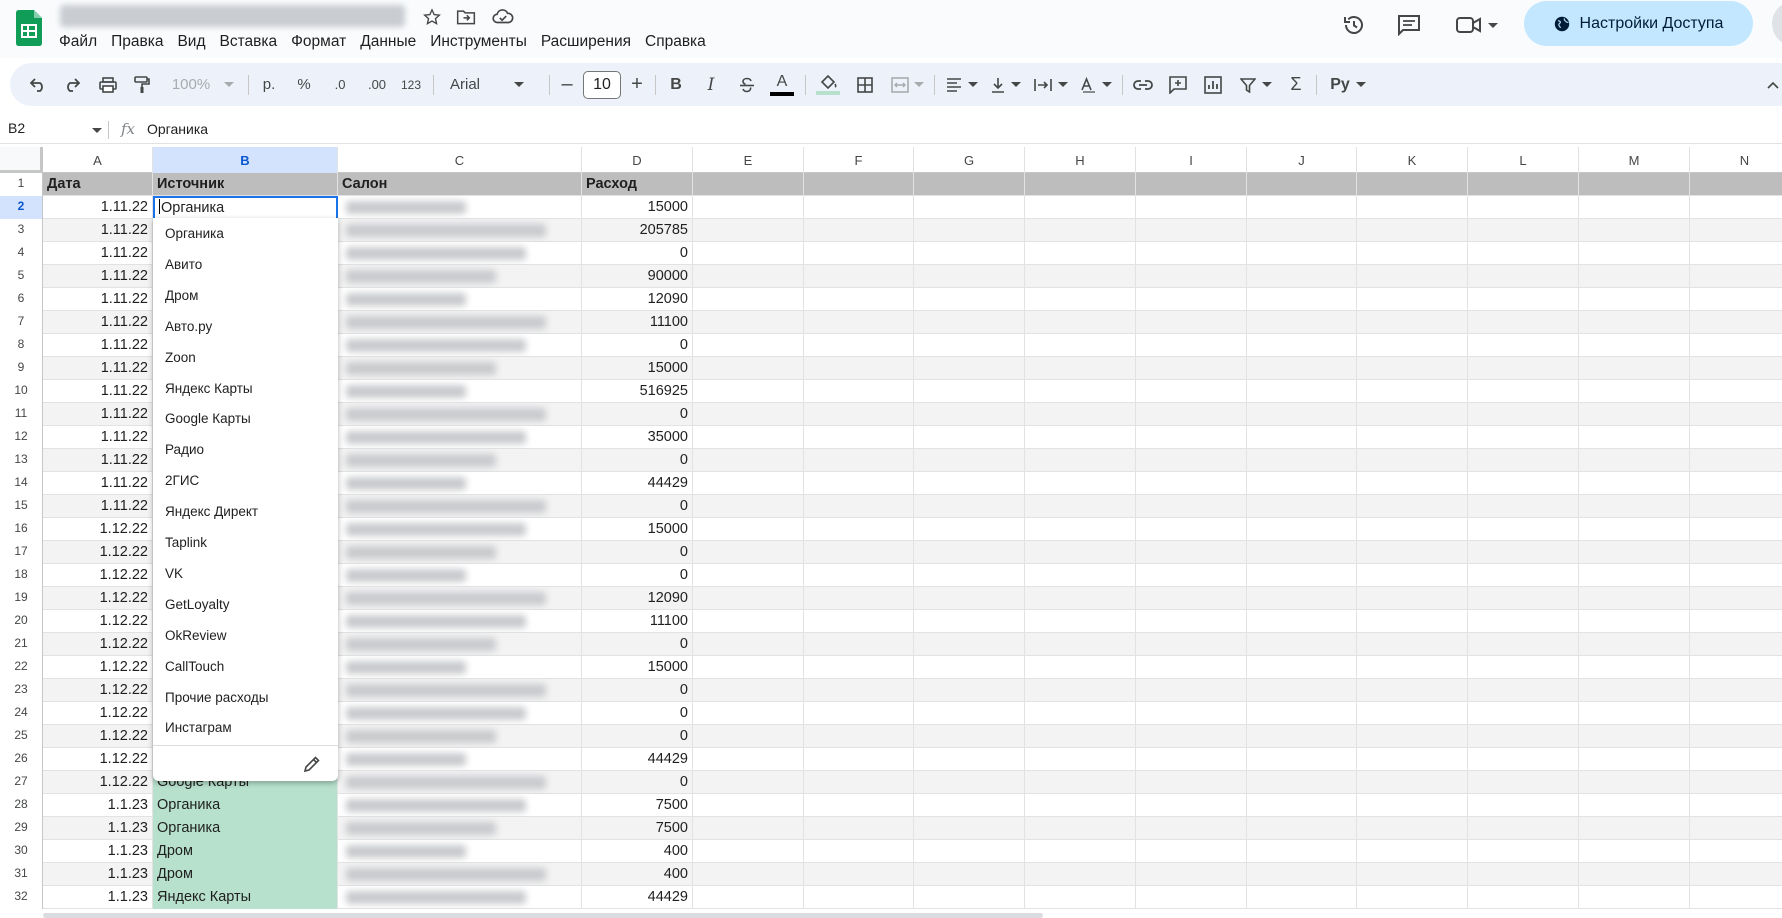 The width and height of the screenshot is (1782, 918). What do you see at coordinates (567, 84) in the screenshot?
I see `decrease-font-size-icon: –` at bounding box center [567, 84].